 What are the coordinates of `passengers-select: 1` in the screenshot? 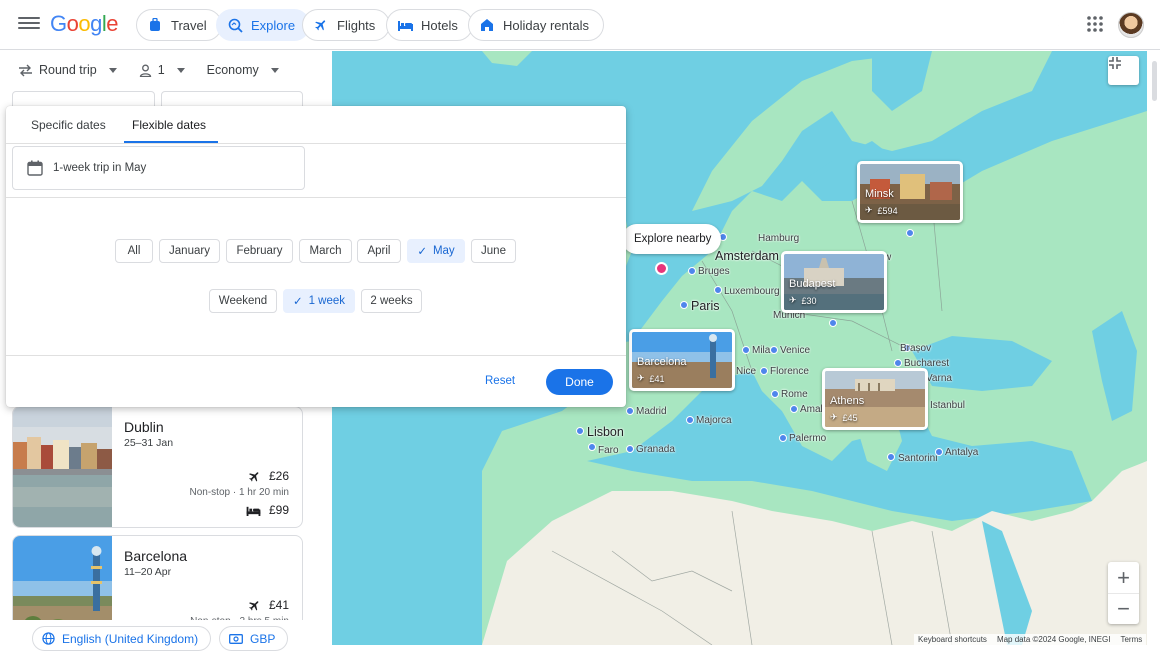 It's located at (162, 70).